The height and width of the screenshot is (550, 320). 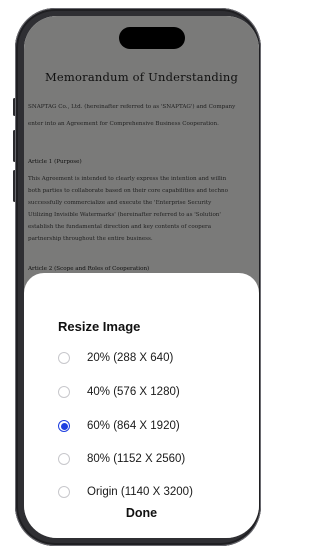 I want to click on resize-option-80: 80% (1152 X 2560), so click(x=148, y=459).